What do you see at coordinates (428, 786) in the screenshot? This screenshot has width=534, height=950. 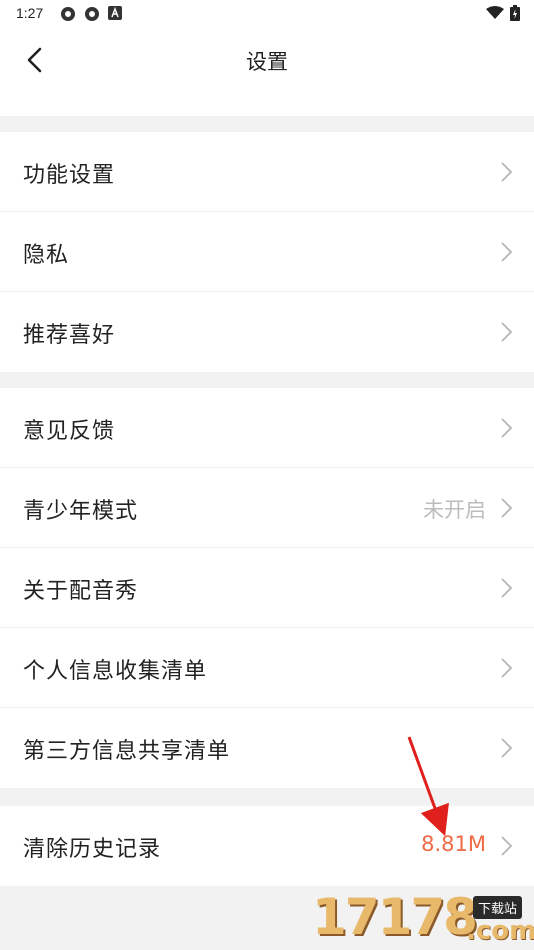 I see `annotation-arrow-icon` at bounding box center [428, 786].